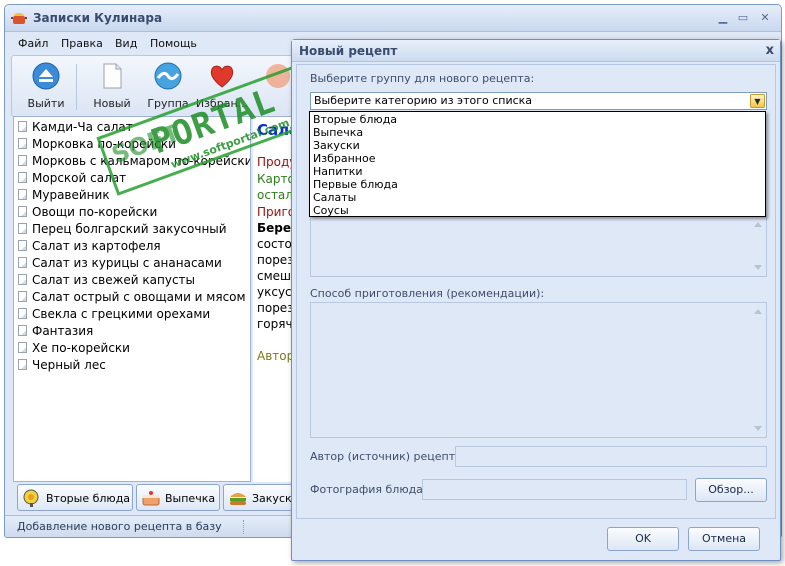 The image size is (785, 566). I want to click on heart-icon, so click(222, 76).